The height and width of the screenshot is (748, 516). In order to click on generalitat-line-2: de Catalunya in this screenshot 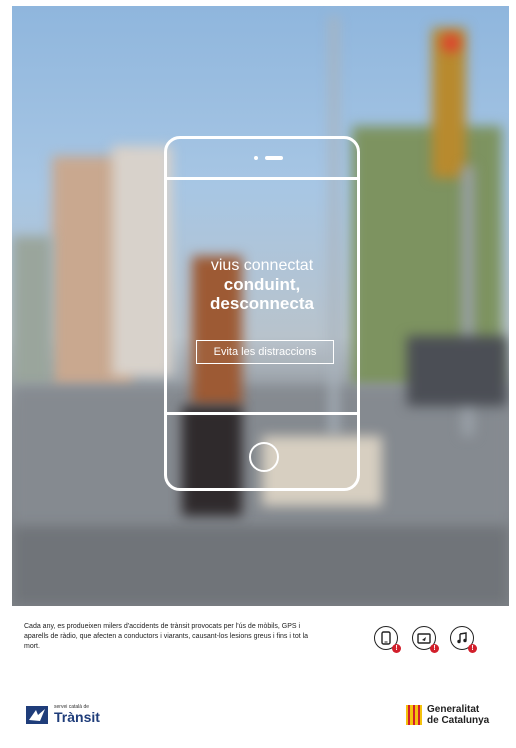, I will do `click(458, 720)`.